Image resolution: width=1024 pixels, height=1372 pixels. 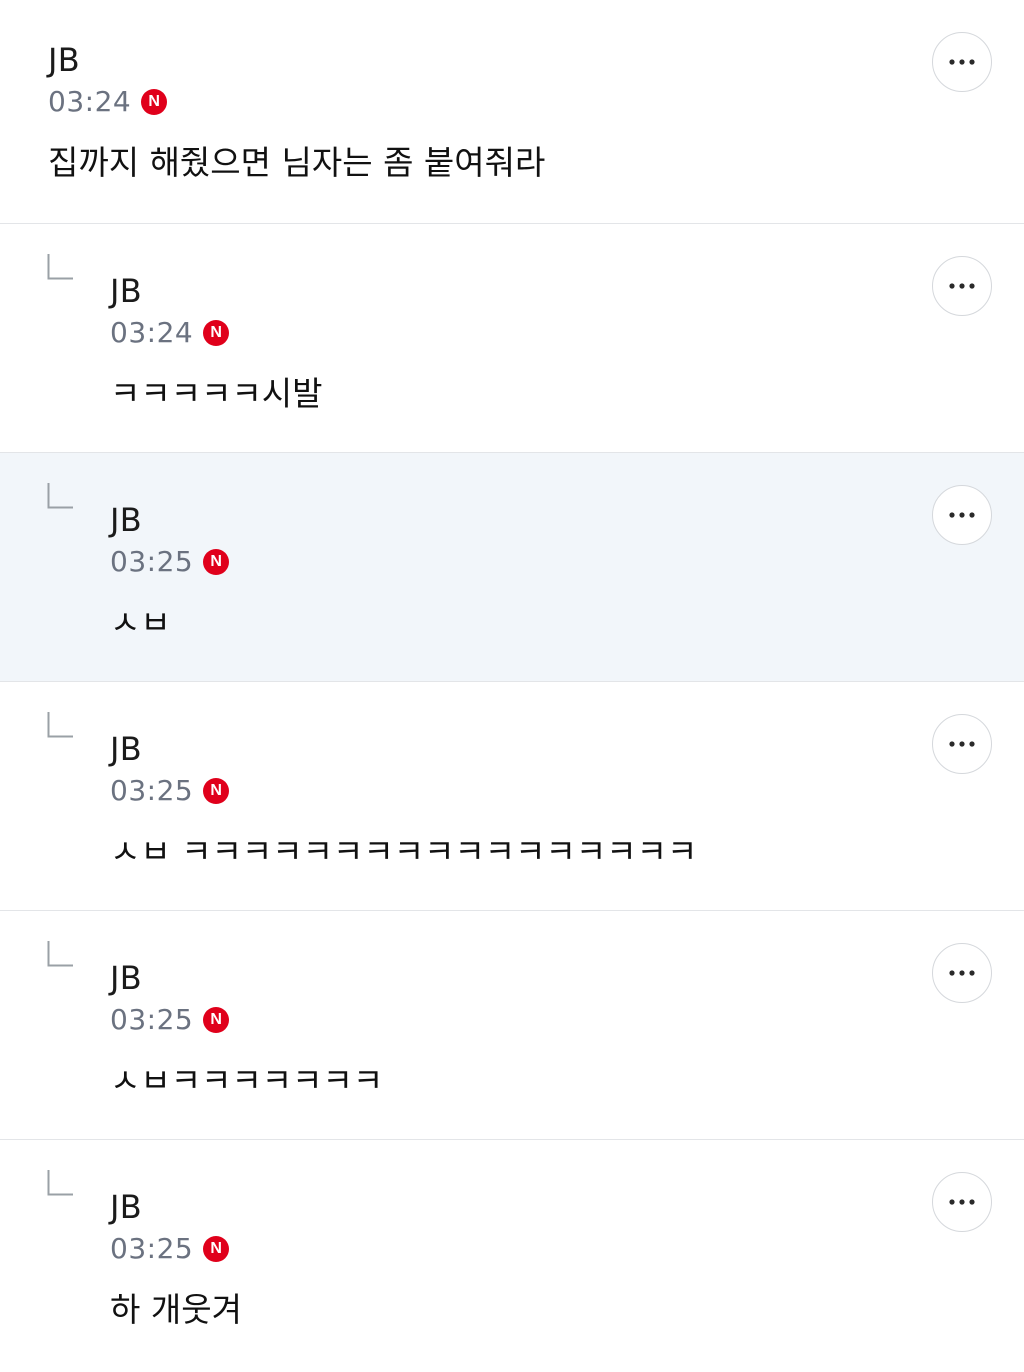 What do you see at coordinates (140, 622) in the screenshot?
I see `comment-text: ㅅㅂ` at bounding box center [140, 622].